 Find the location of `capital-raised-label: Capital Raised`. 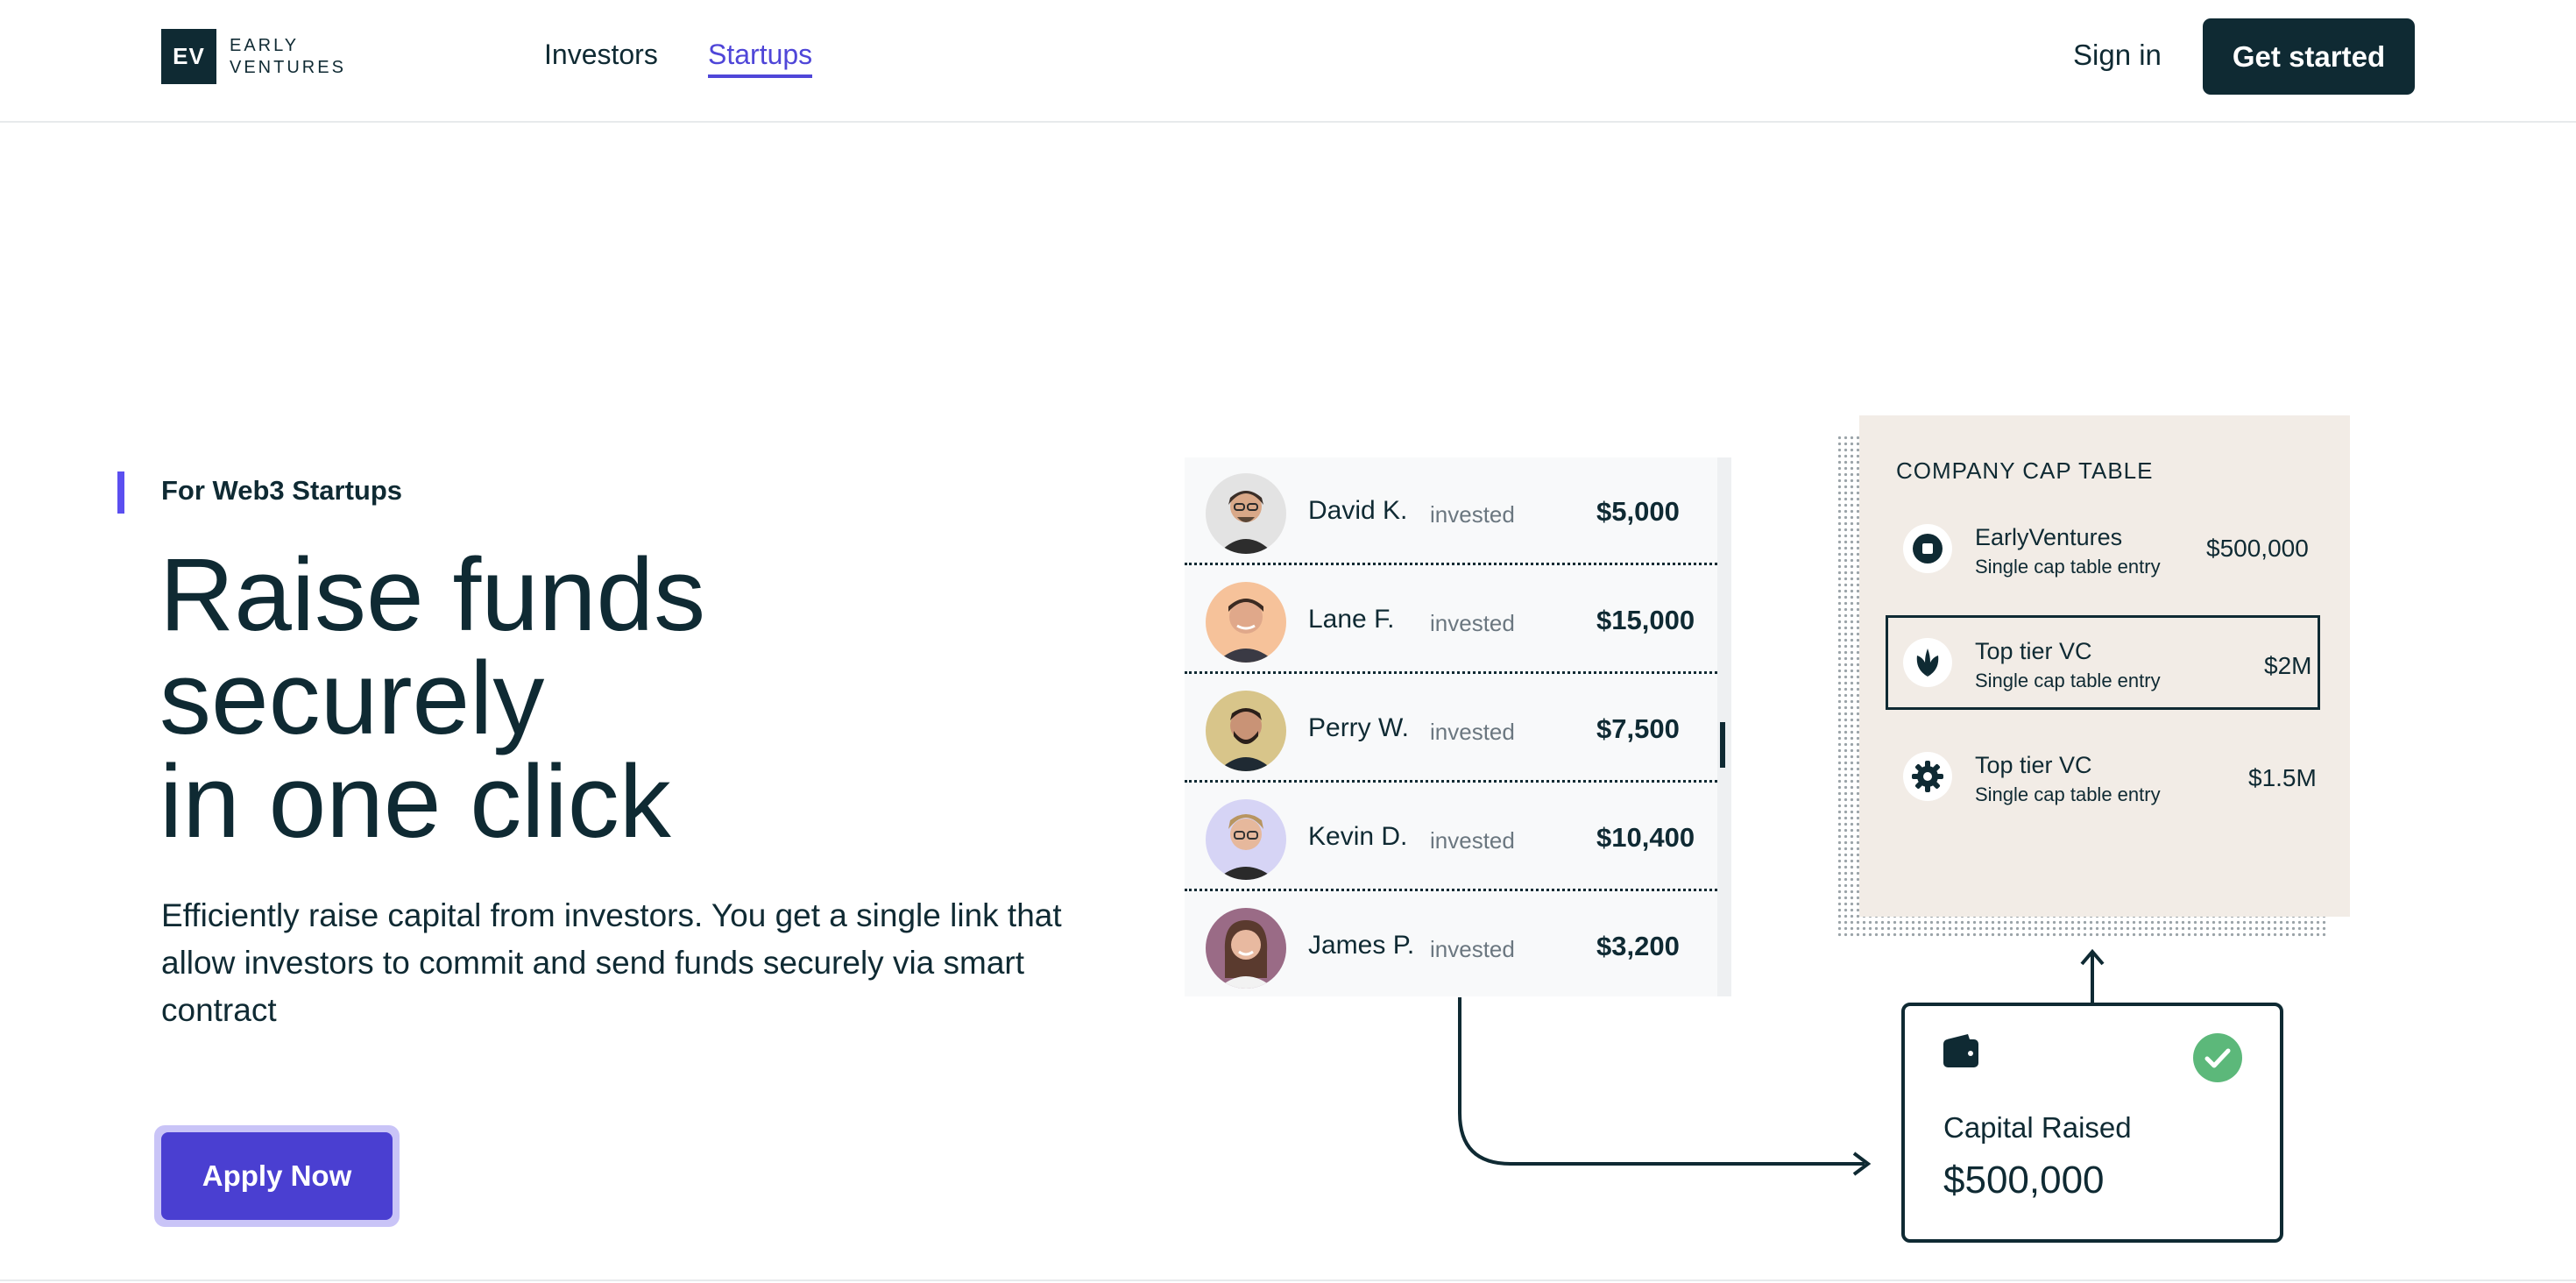

capital-raised-label: Capital Raised is located at coordinates (2037, 1127).